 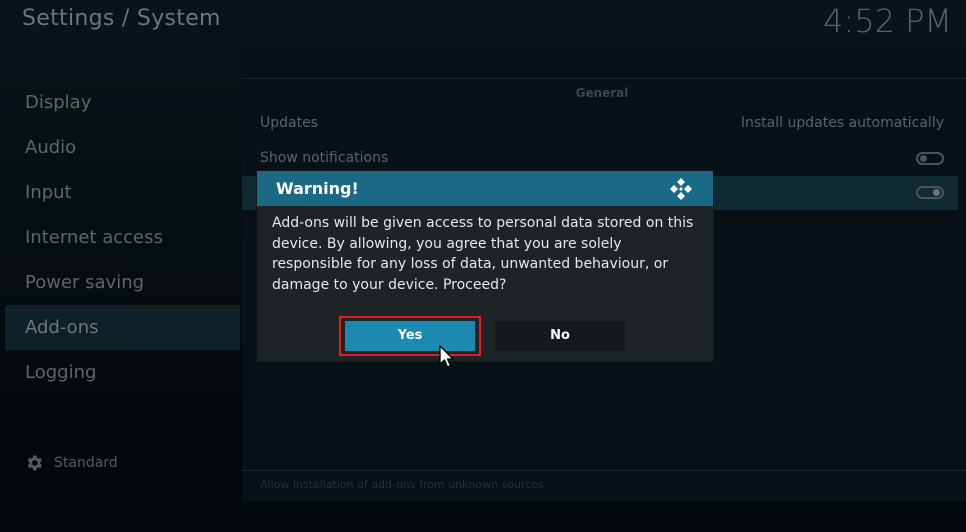 I want to click on settings-level-button: Standard, so click(x=71, y=463).